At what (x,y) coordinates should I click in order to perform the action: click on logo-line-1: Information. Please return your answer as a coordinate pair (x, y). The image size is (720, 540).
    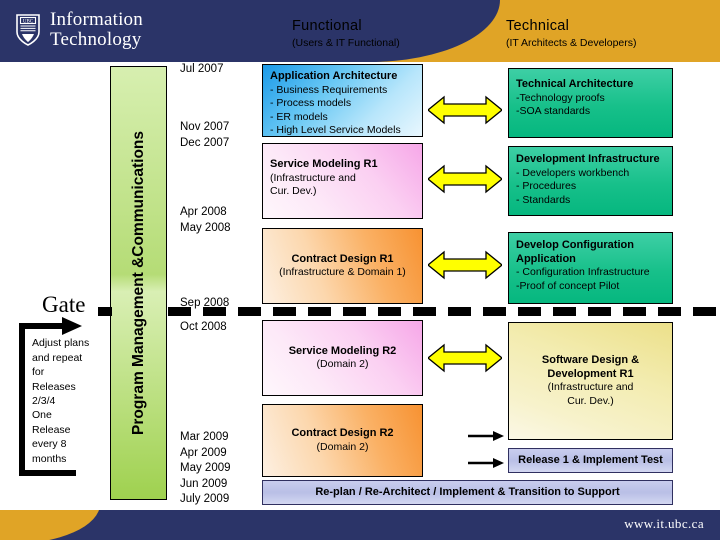
    Looking at the image, I should click on (96, 19).